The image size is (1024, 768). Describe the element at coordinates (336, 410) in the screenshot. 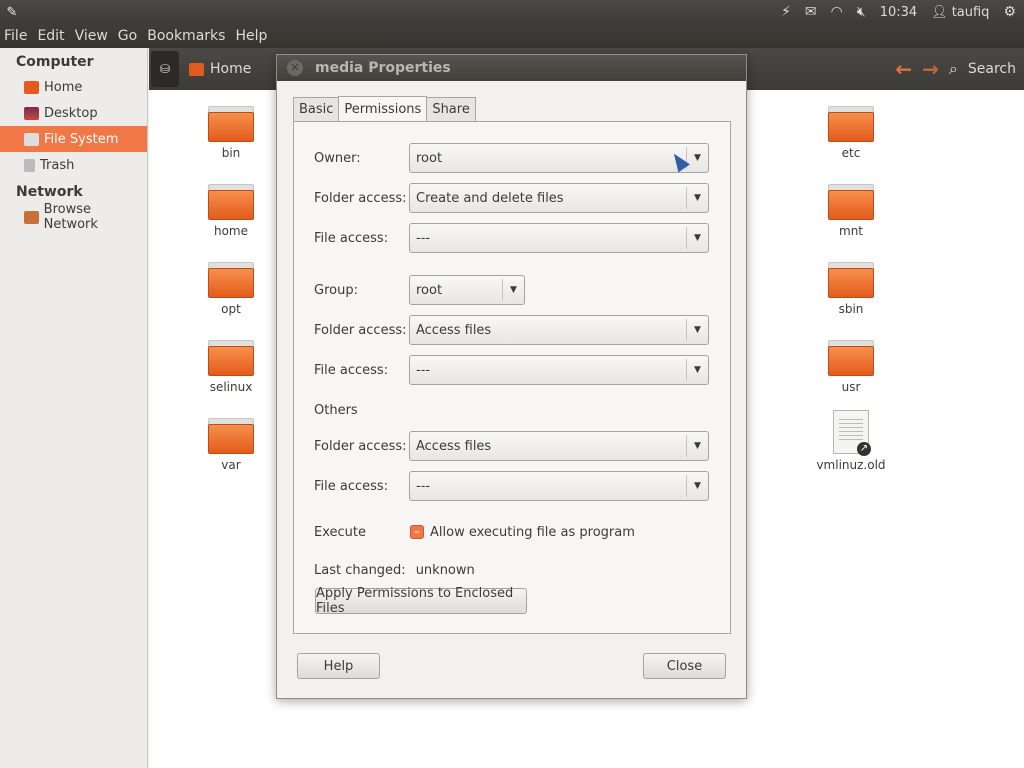

I see `others-label: Others` at that location.